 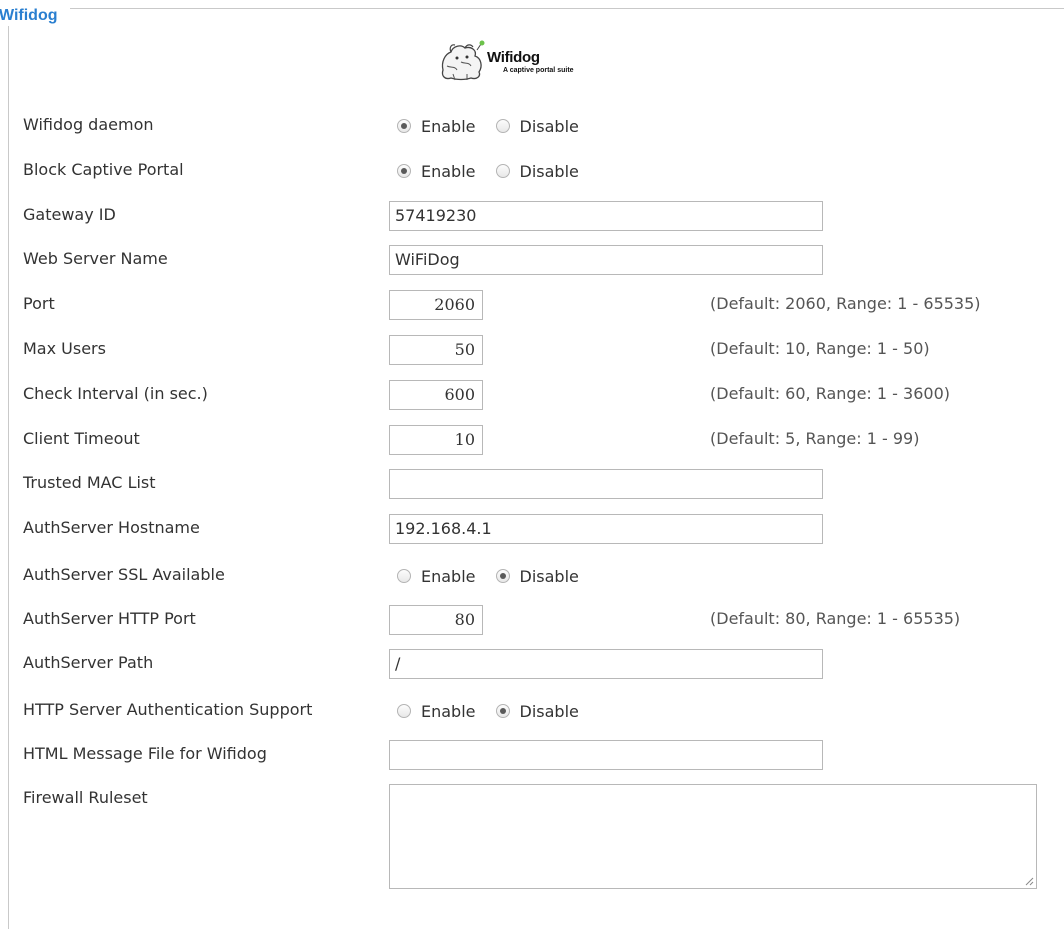 I want to click on row-html-message-file: HTML Message File for Wifidog, so click(x=532, y=755).